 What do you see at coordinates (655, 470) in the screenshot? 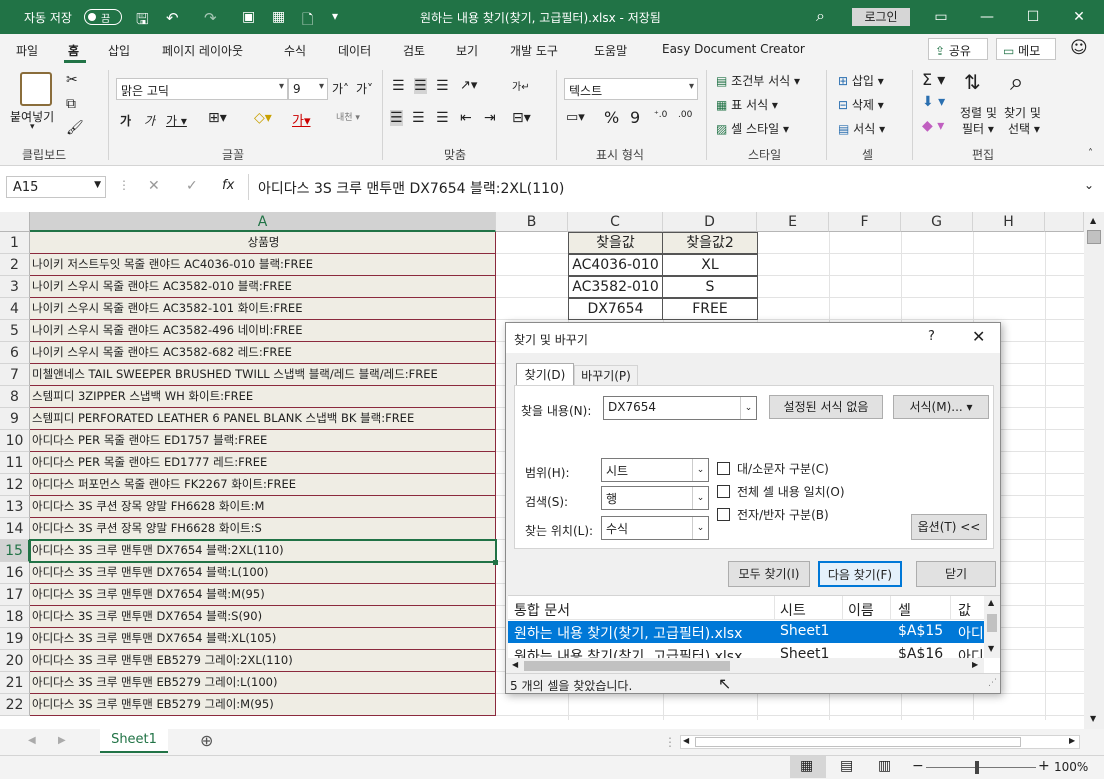
I see `within-select: 시트 ⌄` at bounding box center [655, 470].